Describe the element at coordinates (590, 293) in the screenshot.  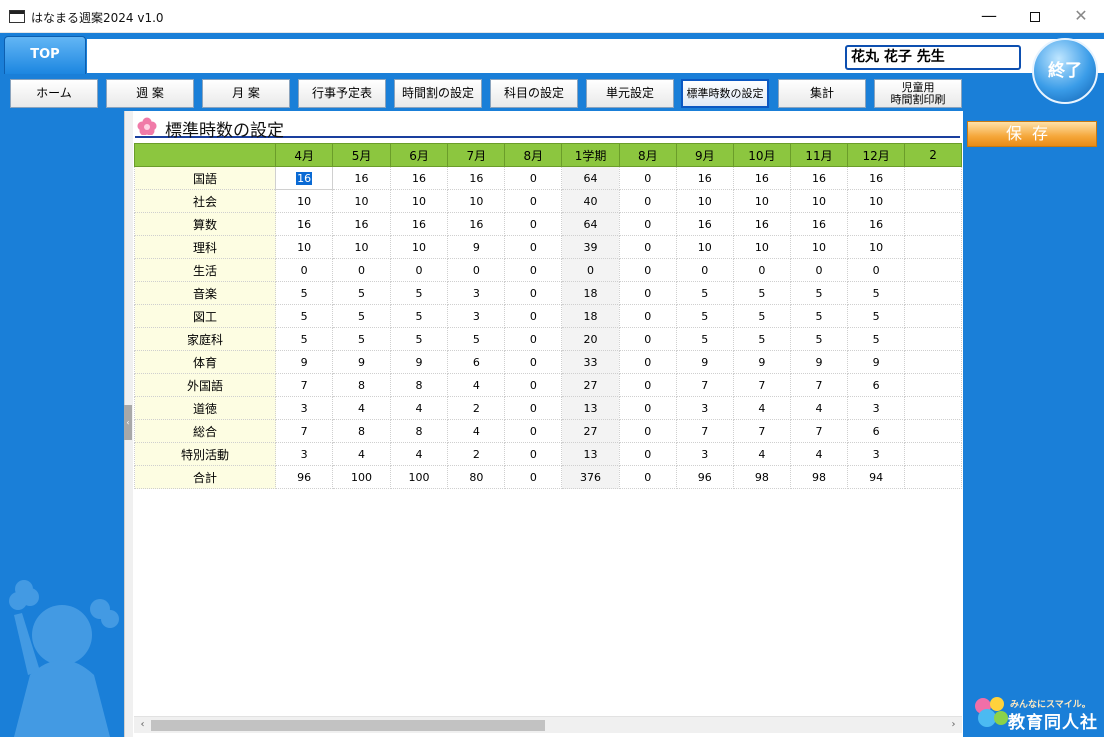
I see `hours-cell: 18` at that location.